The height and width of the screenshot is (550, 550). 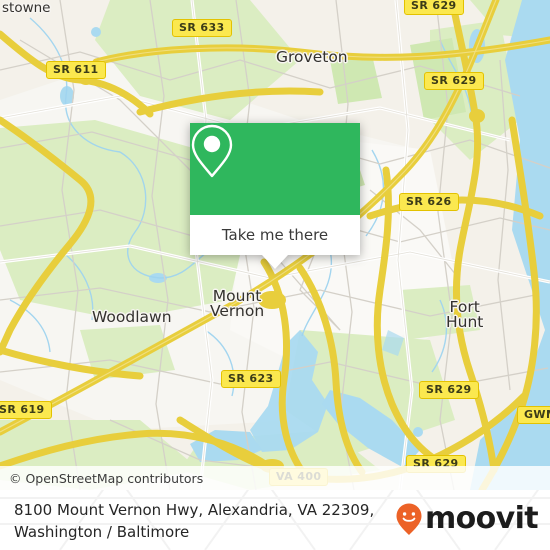 What do you see at coordinates (275, 478) in the screenshot?
I see `map-attribution-bar: © OpenStreetMap contributors` at bounding box center [275, 478].